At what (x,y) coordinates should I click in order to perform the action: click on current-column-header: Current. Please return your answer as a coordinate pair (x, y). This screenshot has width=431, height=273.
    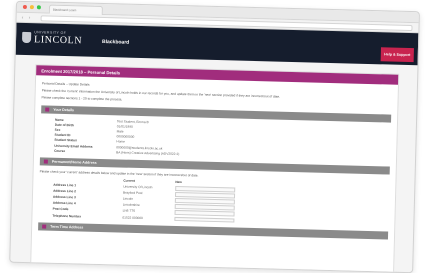
    Looking at the image, I should click on (129, 180).